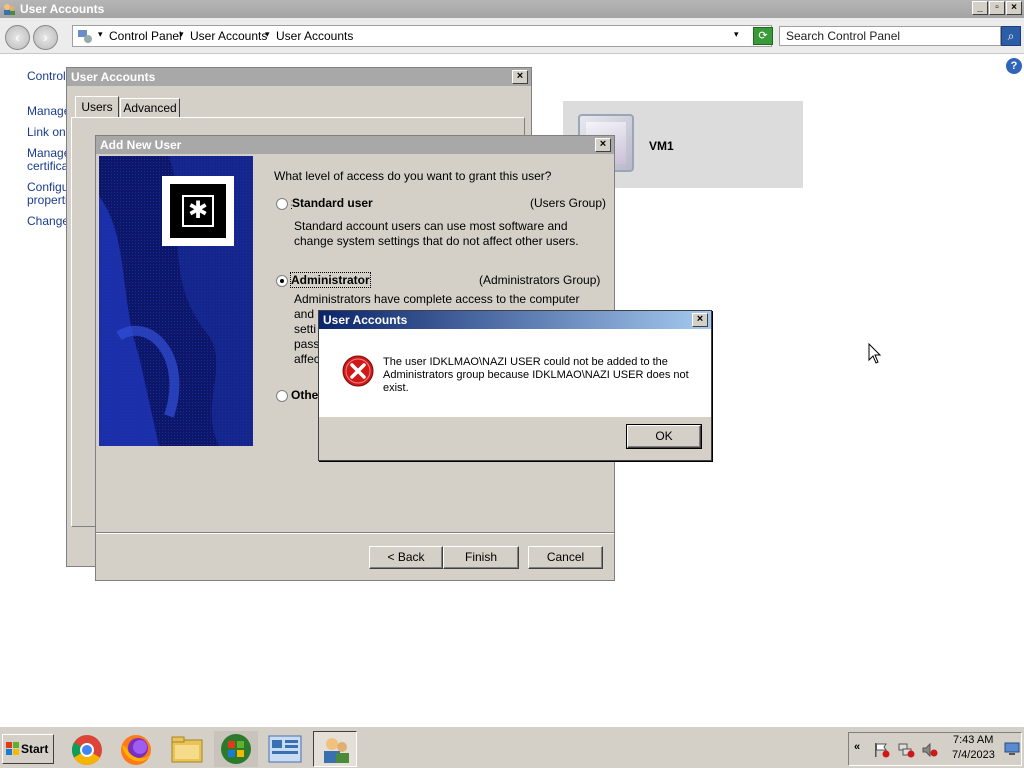 The width and height of the screenshot is (1024, 771). Describe the element at coordinates (568, 203) in the screenshot. I see `standard-user-group: (Users Group)` at that location.